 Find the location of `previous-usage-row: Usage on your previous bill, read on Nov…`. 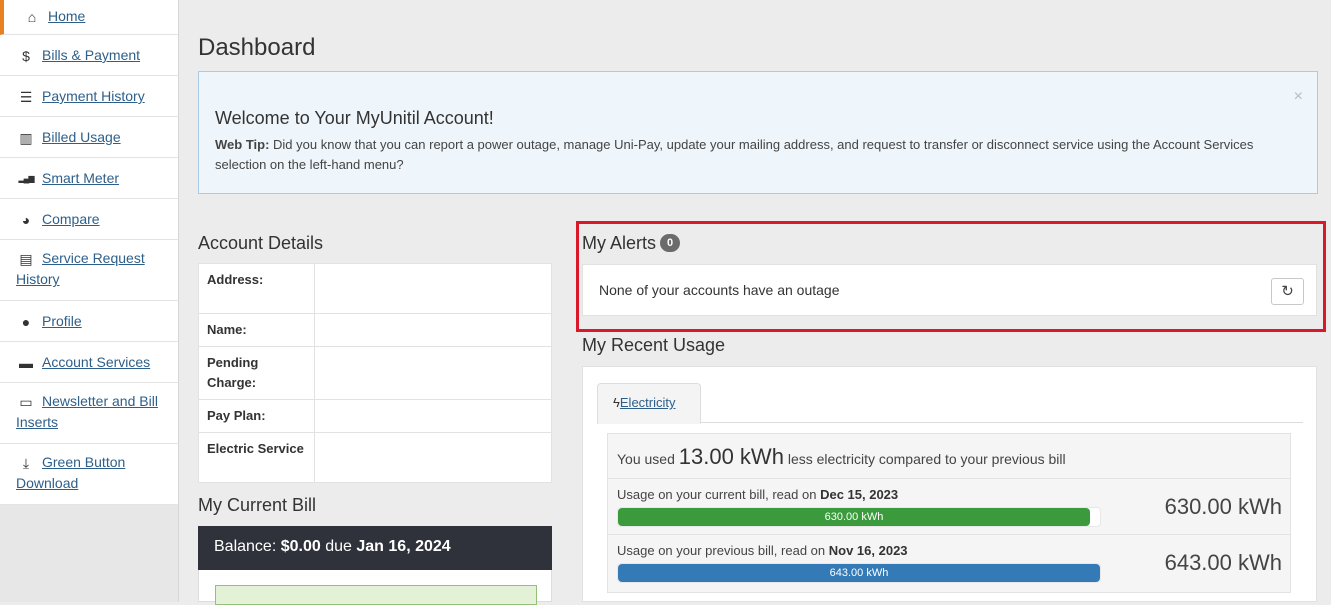

previous-usage-row: Usage on your previous bill, read on Nov… is located at coordinates (949, 563).